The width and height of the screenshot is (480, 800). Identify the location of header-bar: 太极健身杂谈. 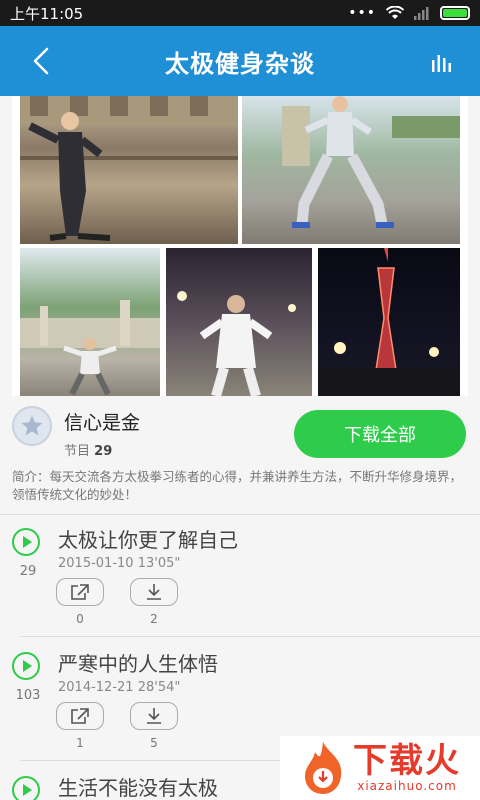
(240, 61).